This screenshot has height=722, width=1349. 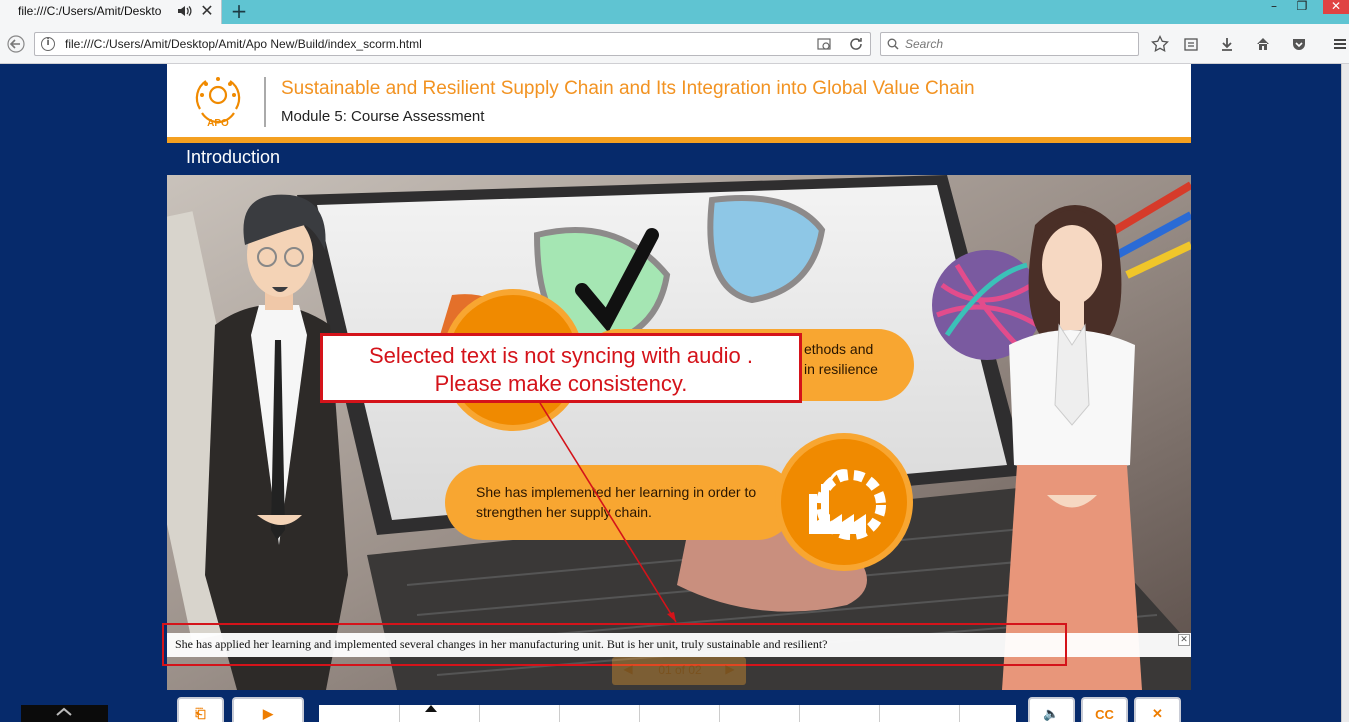 What do you see at coordinates (64, 713) in the screenshot?
I see `taskbar-fragment` at bounding box center [64, 713].